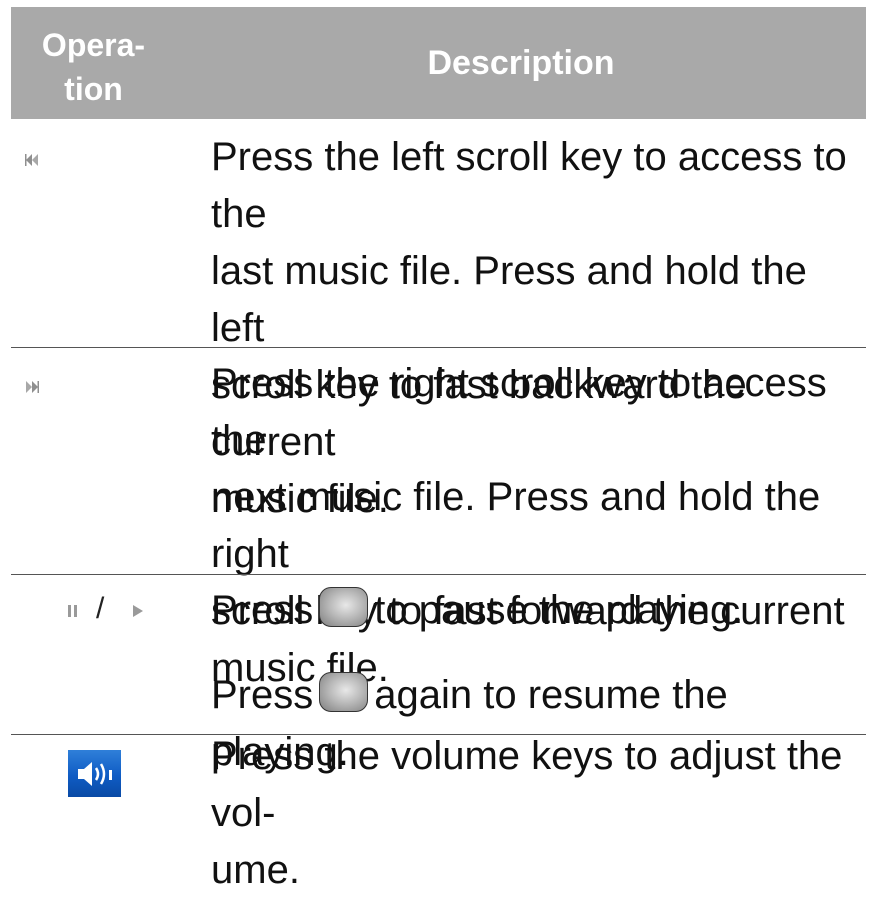  What do you see at coordinates (521, 62) in the screenshot?
I see `header-description: Description` at bounding box center [521, 62].